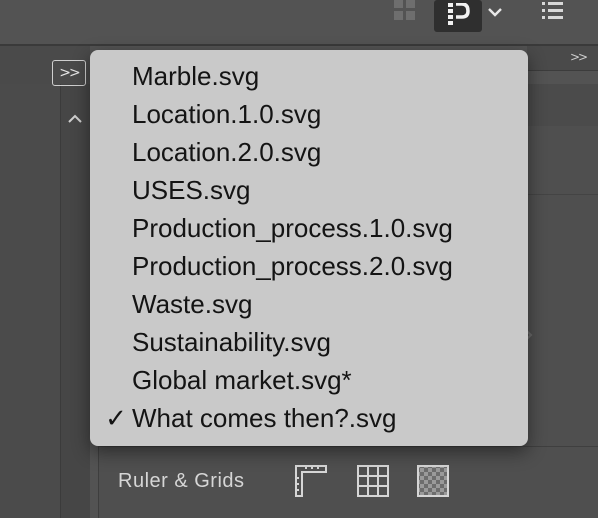  Describe the element at coordinates (578, 57) in the screenshot. I see `collapse-panel-icon: >>` at that location.